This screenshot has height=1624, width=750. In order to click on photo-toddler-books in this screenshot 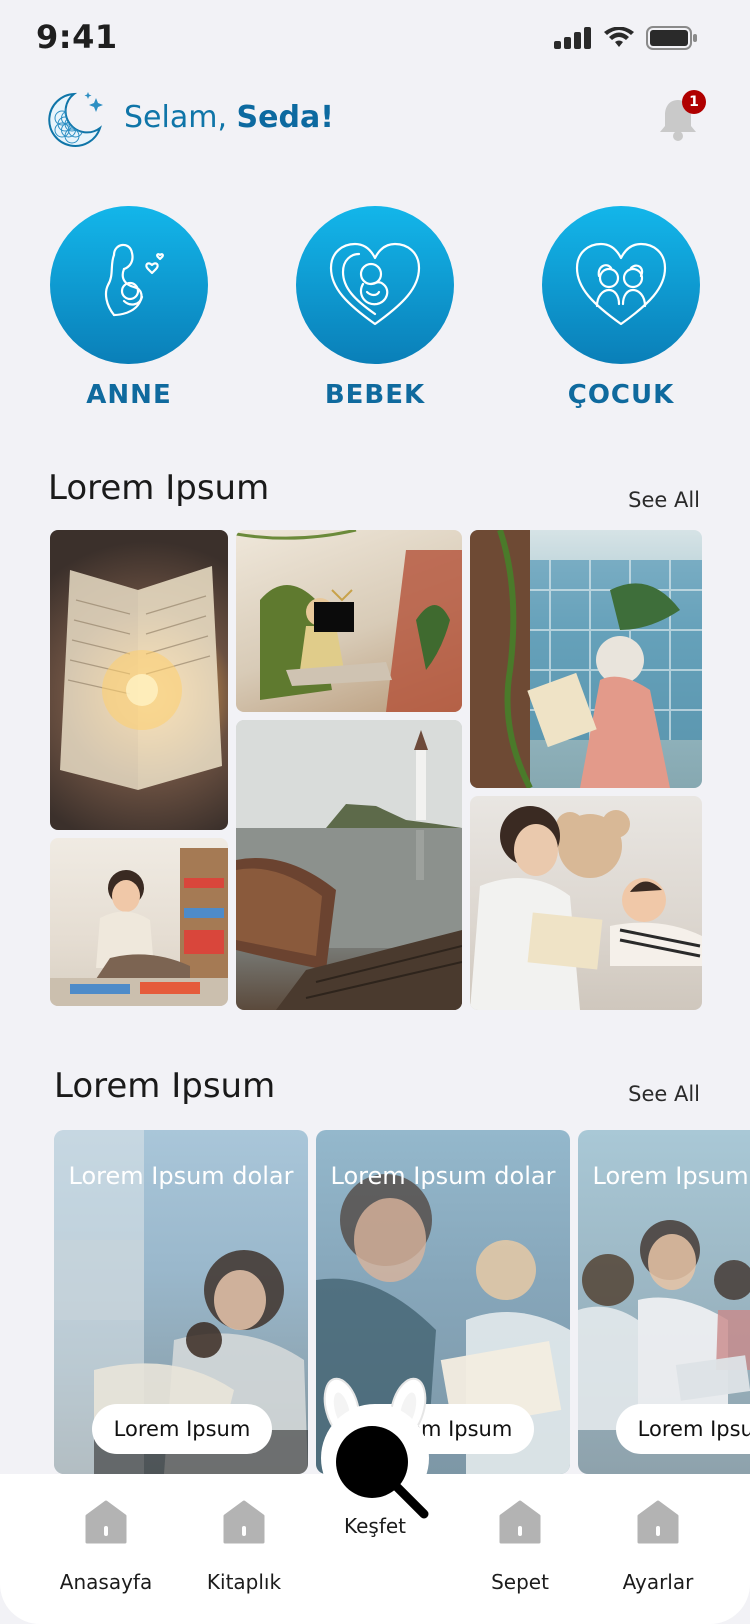, I will do `click(139, 922)`.